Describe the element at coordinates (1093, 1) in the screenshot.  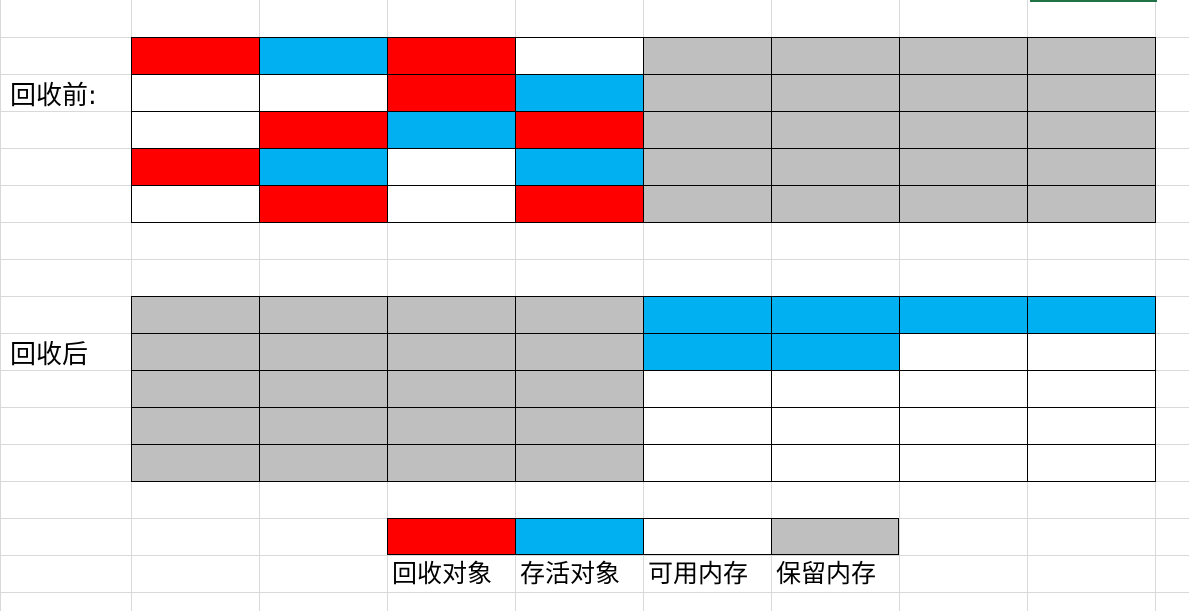
I see `selected-cell-marker` at that location.